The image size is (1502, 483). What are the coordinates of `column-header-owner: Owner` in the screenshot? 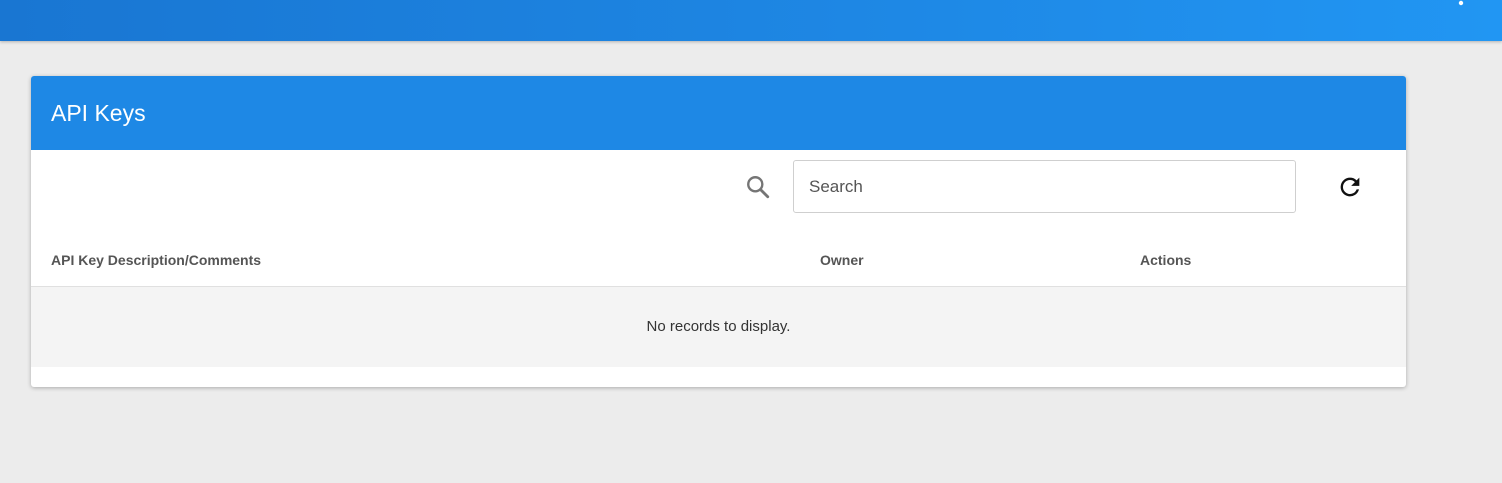 It's located at (842, 260).